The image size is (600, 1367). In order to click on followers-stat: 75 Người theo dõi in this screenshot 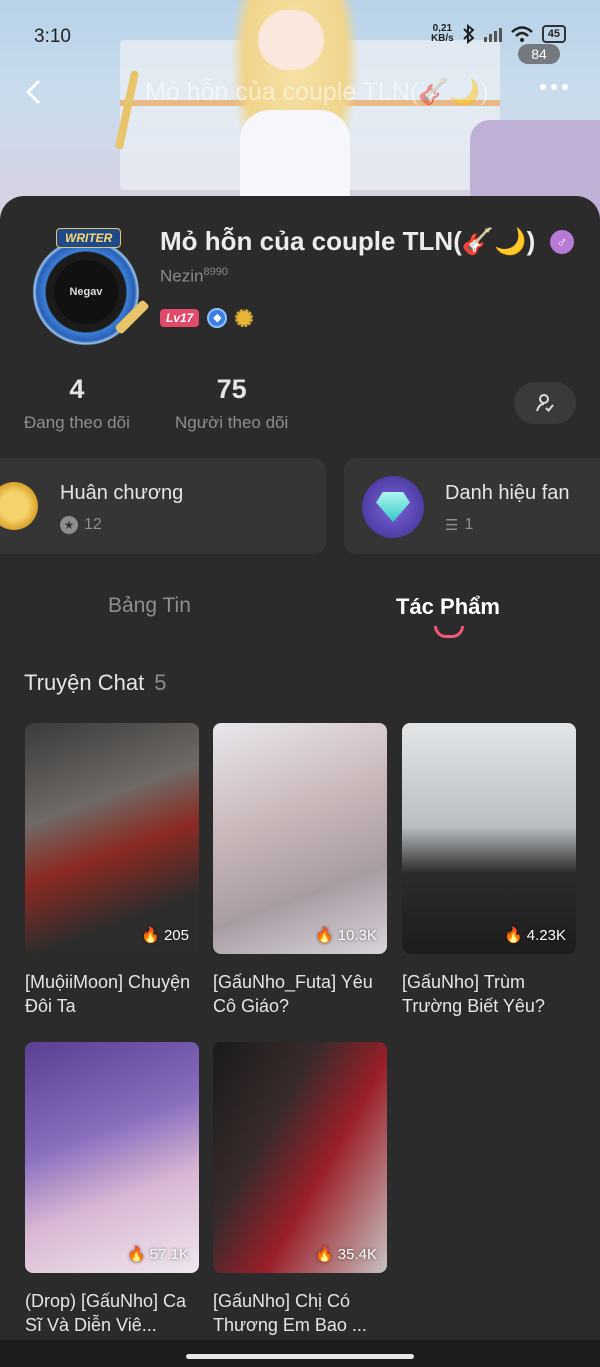, I will do `click(231, 403)`.